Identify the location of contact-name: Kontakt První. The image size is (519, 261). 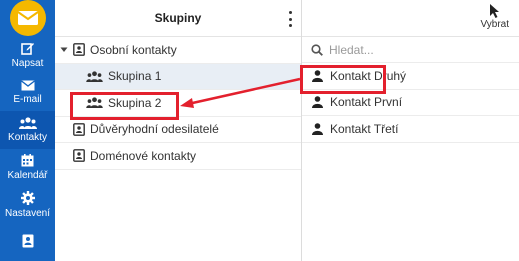
(366, 102).